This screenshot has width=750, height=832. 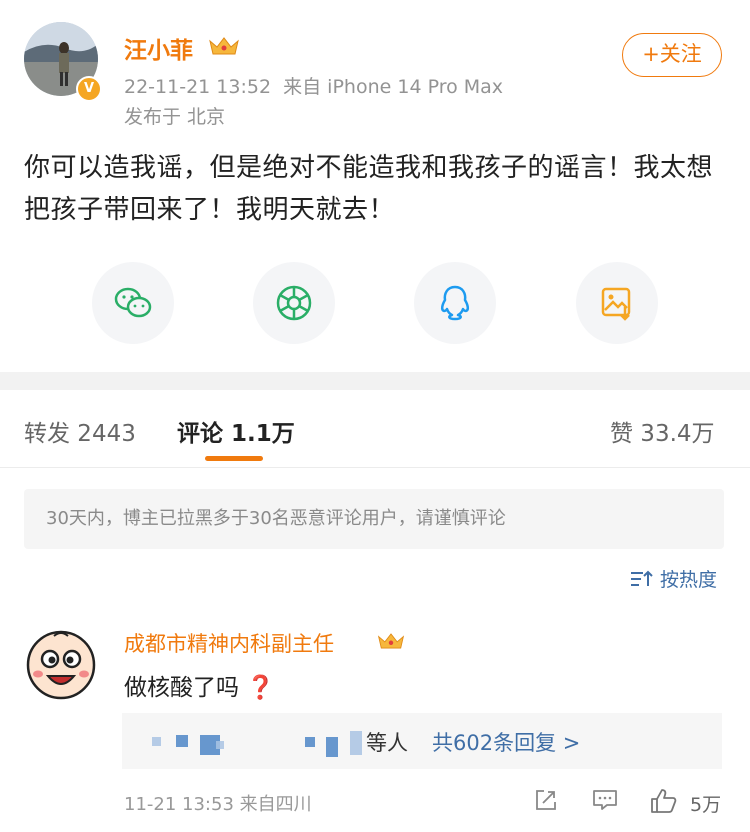 I want to click on wechat-icon, so click(x=133, y=302).